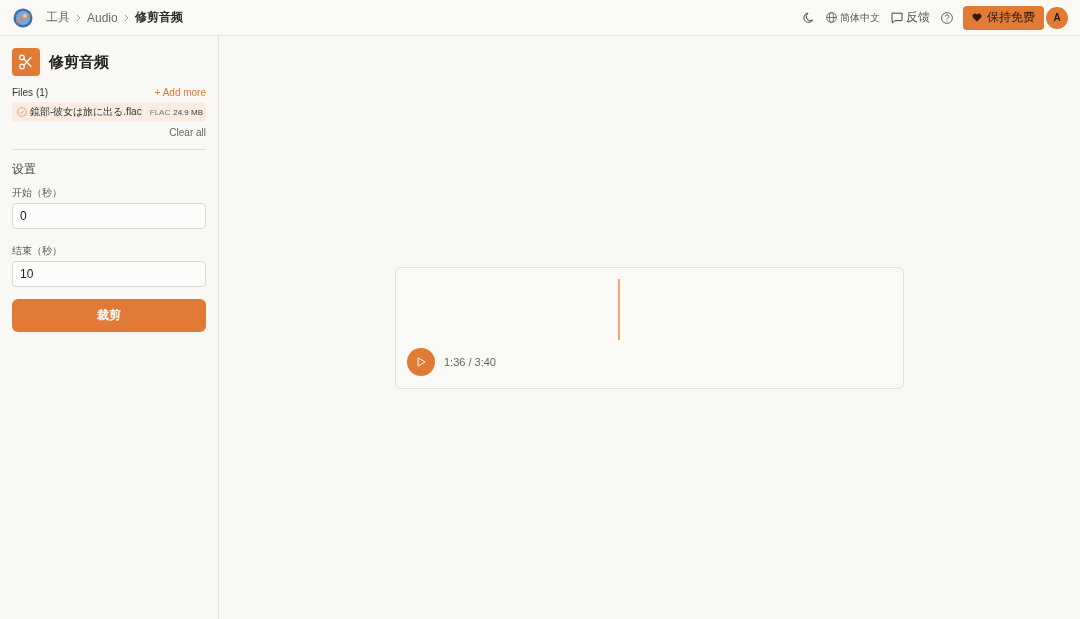 This screenshot has width=1080, height=619. Describe the element at coordinates (79, 62) in the screenshot. I see `tool-title: 修剪音频` at that location.